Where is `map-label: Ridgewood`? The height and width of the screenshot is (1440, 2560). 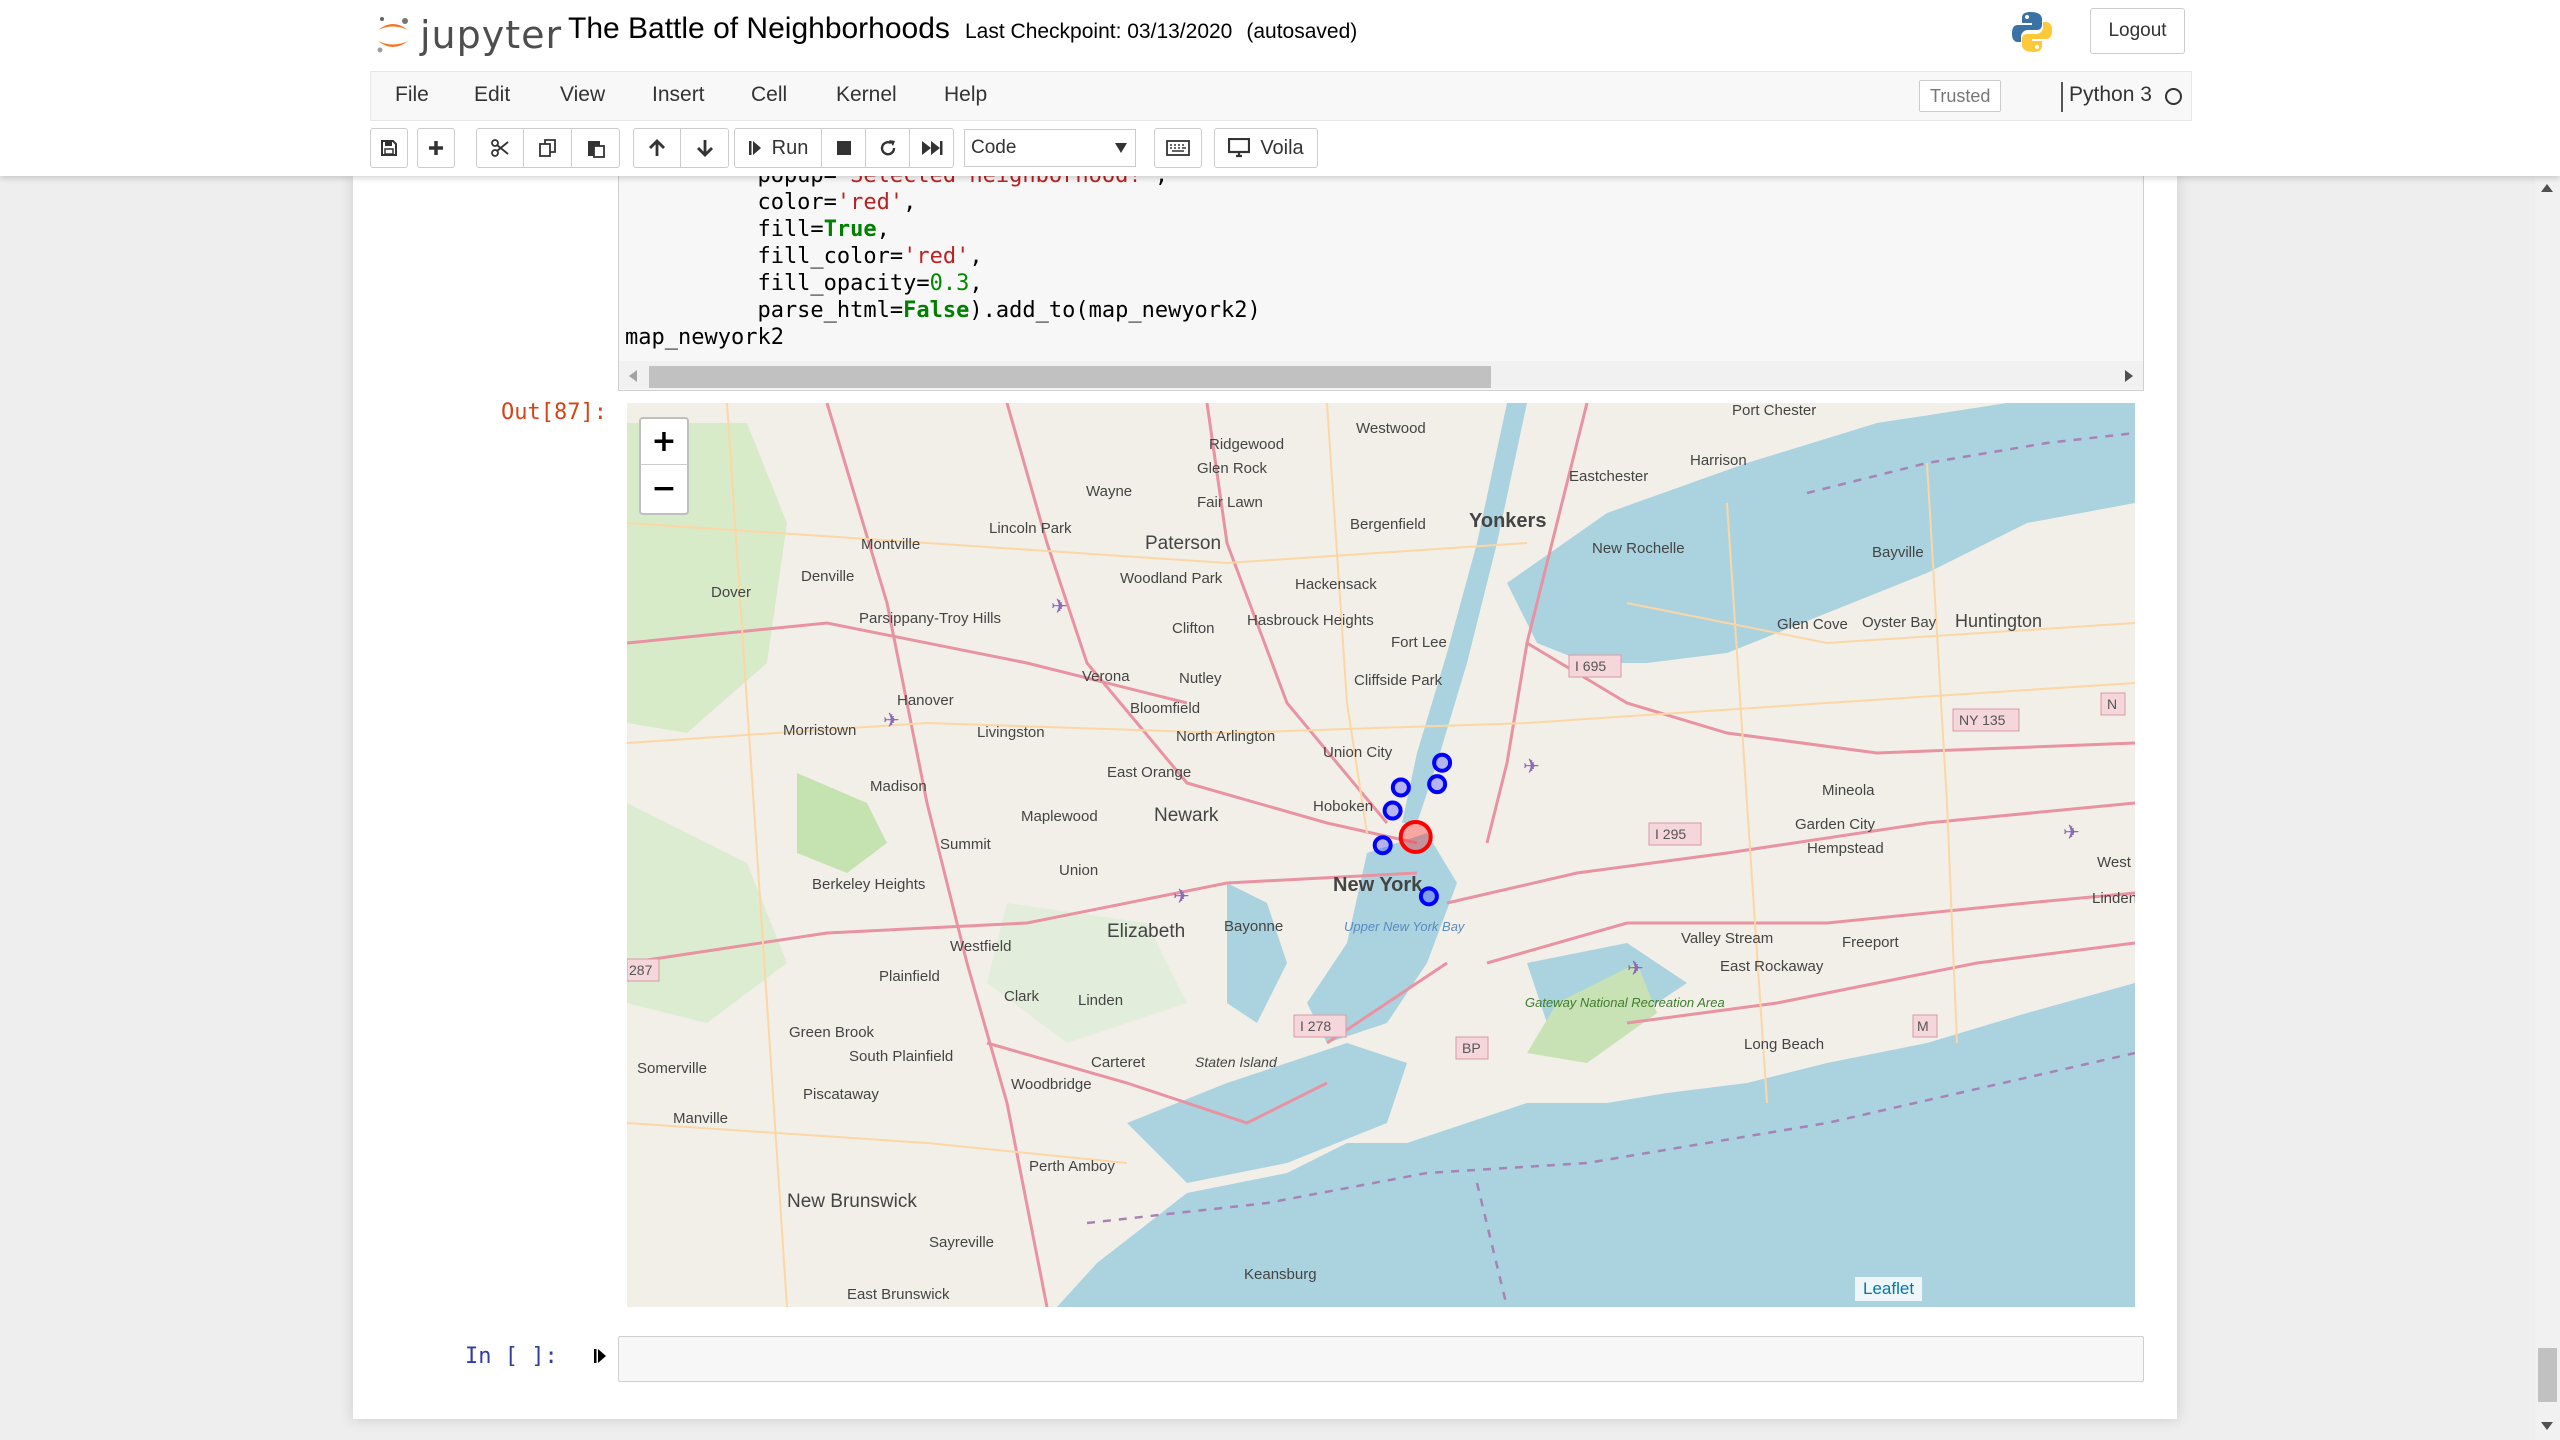 map-label: Ridgewood is located at coordinates (1246, 444).